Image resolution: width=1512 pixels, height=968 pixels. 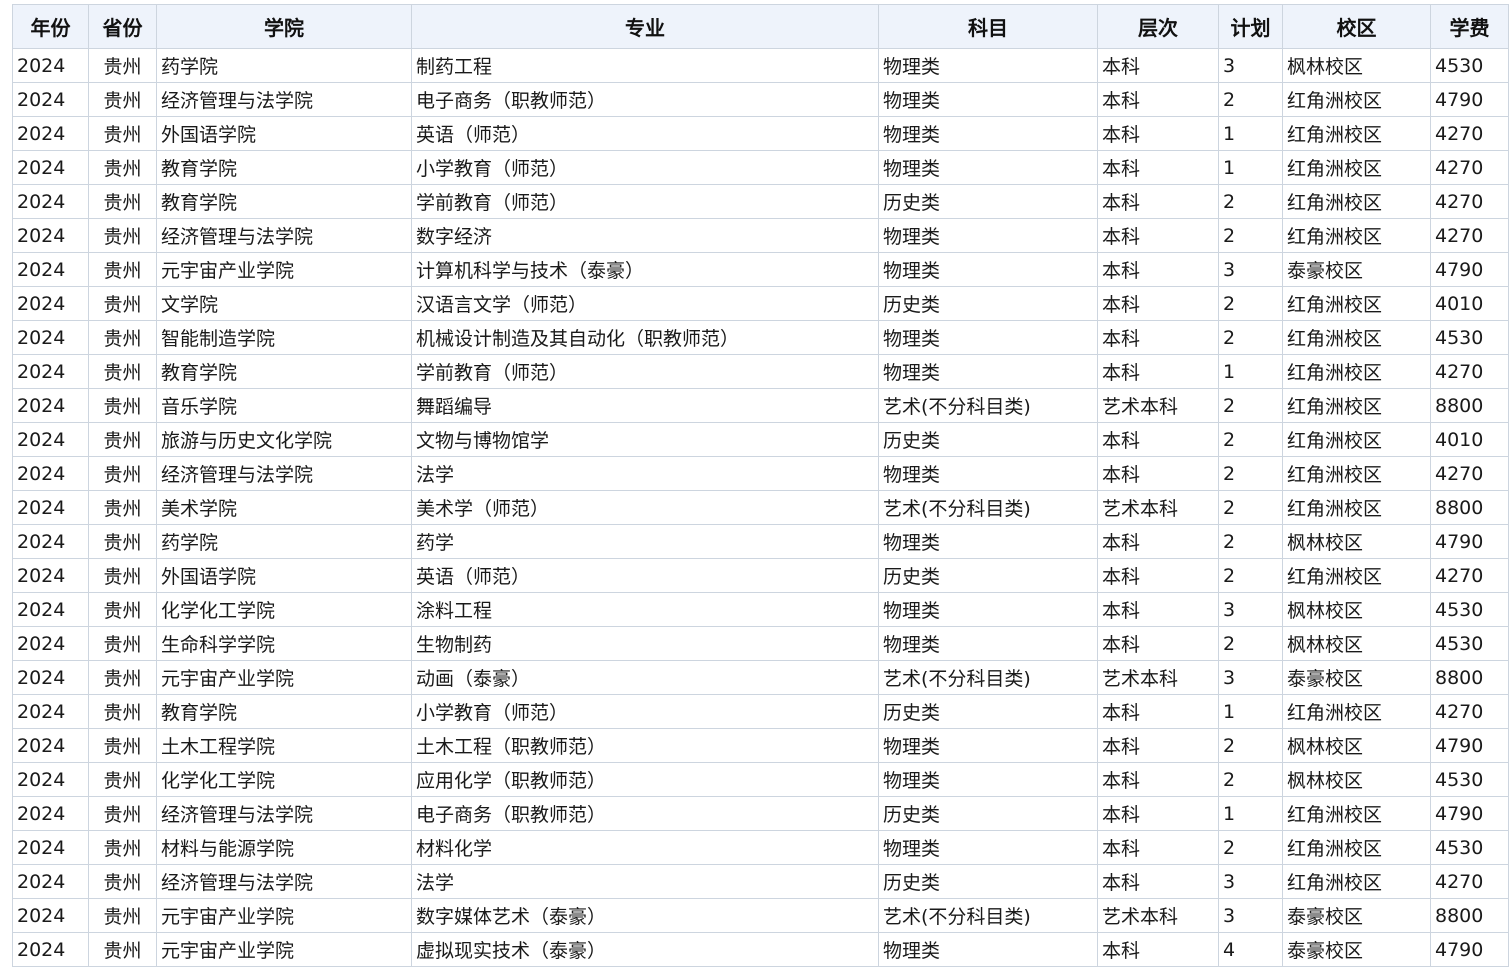 I want to click on cell-college: 经济管理与法学院, so click(x=284, y=99).